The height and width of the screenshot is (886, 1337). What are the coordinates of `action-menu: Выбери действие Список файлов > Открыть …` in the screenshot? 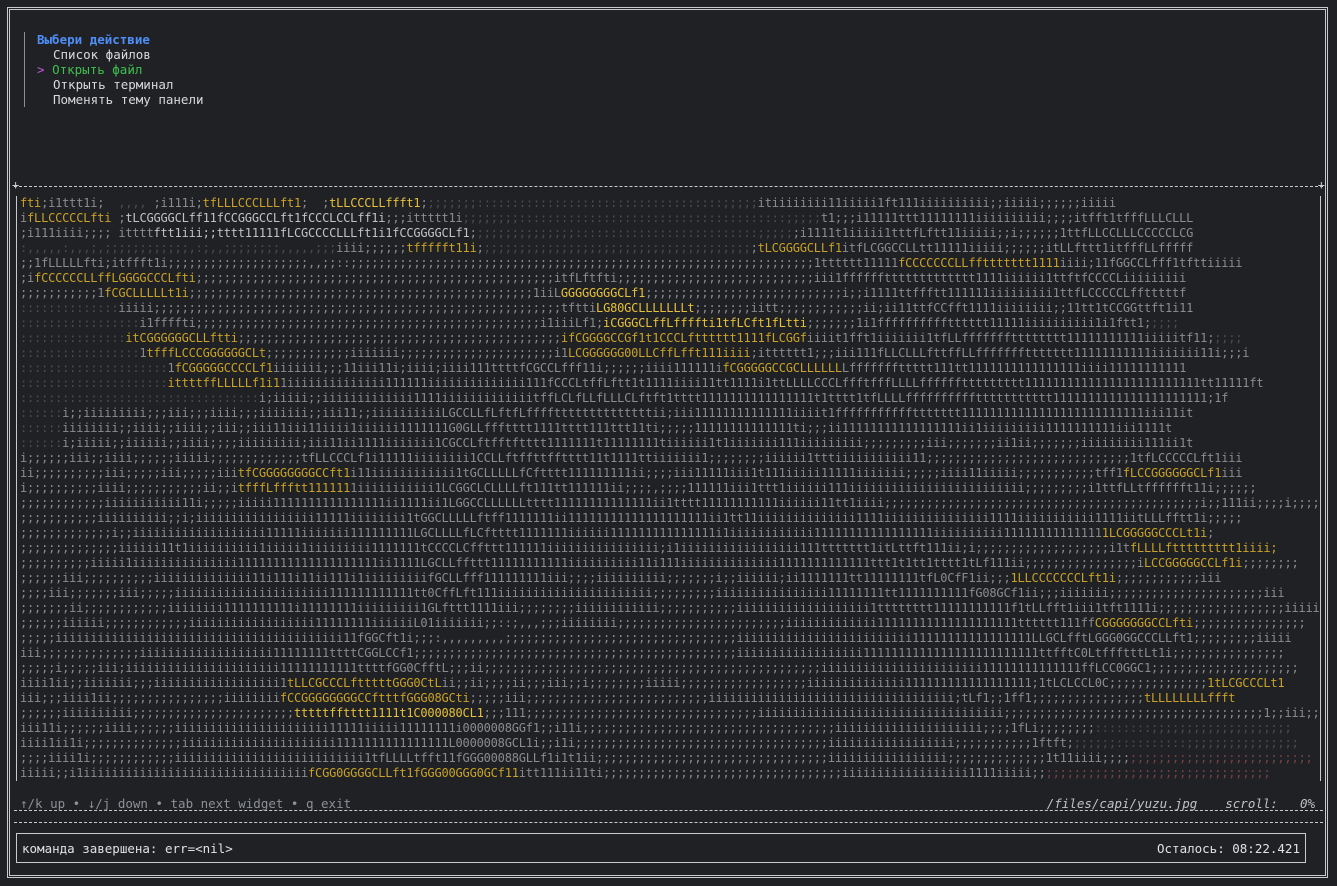 It's located at (114, 69).